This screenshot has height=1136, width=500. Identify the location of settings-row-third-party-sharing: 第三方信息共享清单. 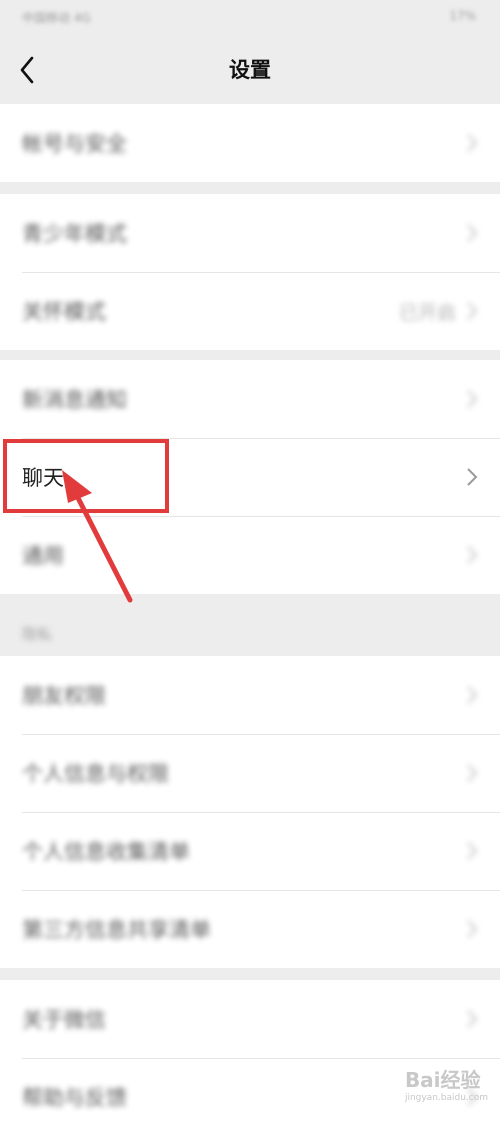
(250, 929).